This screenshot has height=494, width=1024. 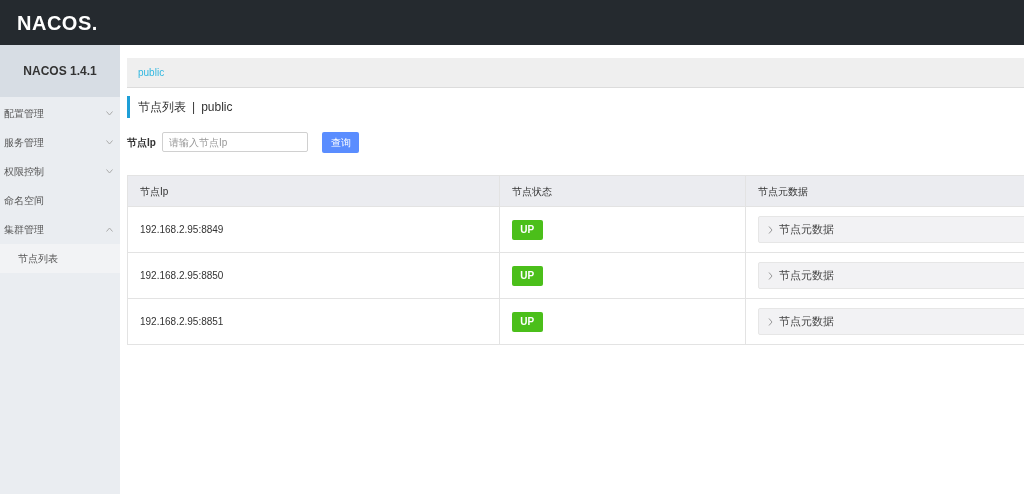 I want to click on menu-item: 权限控制, so click(x=60, y=171).